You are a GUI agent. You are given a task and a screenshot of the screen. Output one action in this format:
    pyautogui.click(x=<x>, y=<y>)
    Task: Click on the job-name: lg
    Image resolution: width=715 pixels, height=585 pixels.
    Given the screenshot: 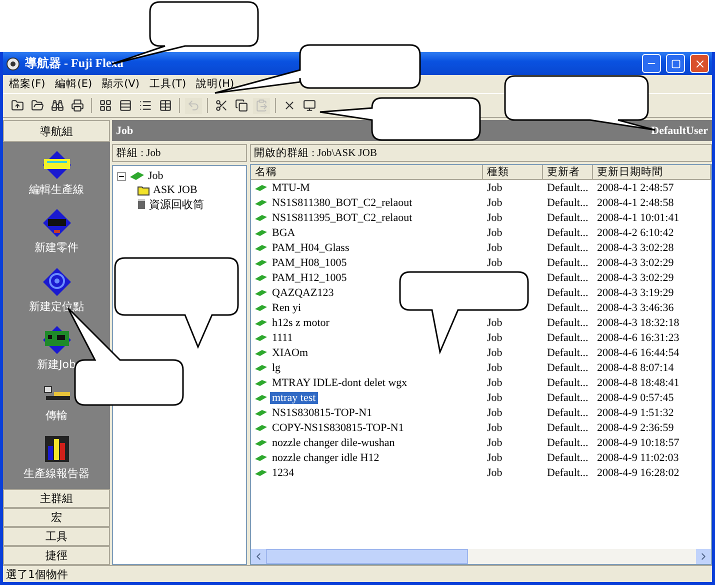 What is the action you would take?
    pyautogui.click(x=276, y=368)
    